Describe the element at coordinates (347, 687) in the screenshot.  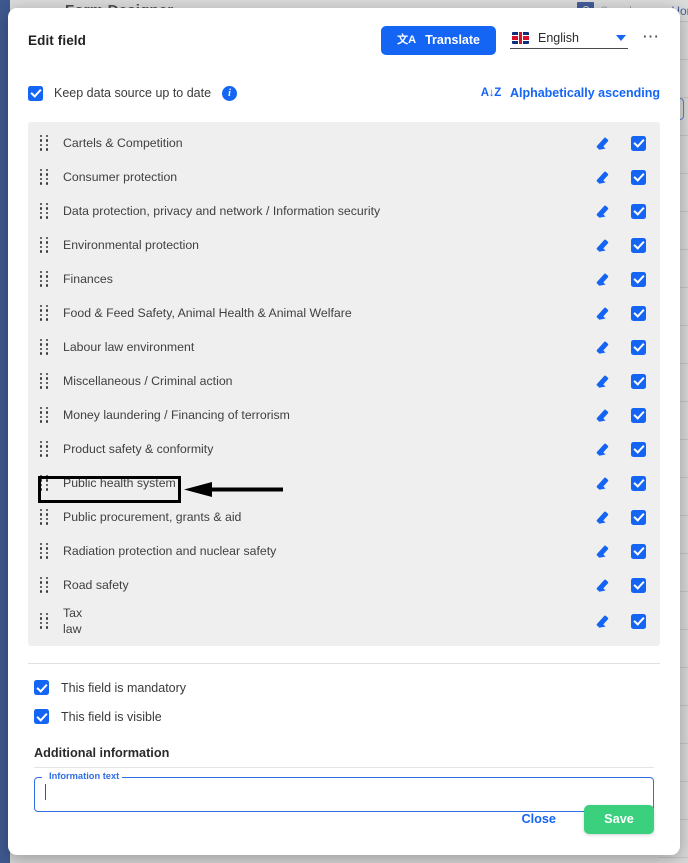
I see `mandatory-toggle-row: This field is mandatory` at that location.